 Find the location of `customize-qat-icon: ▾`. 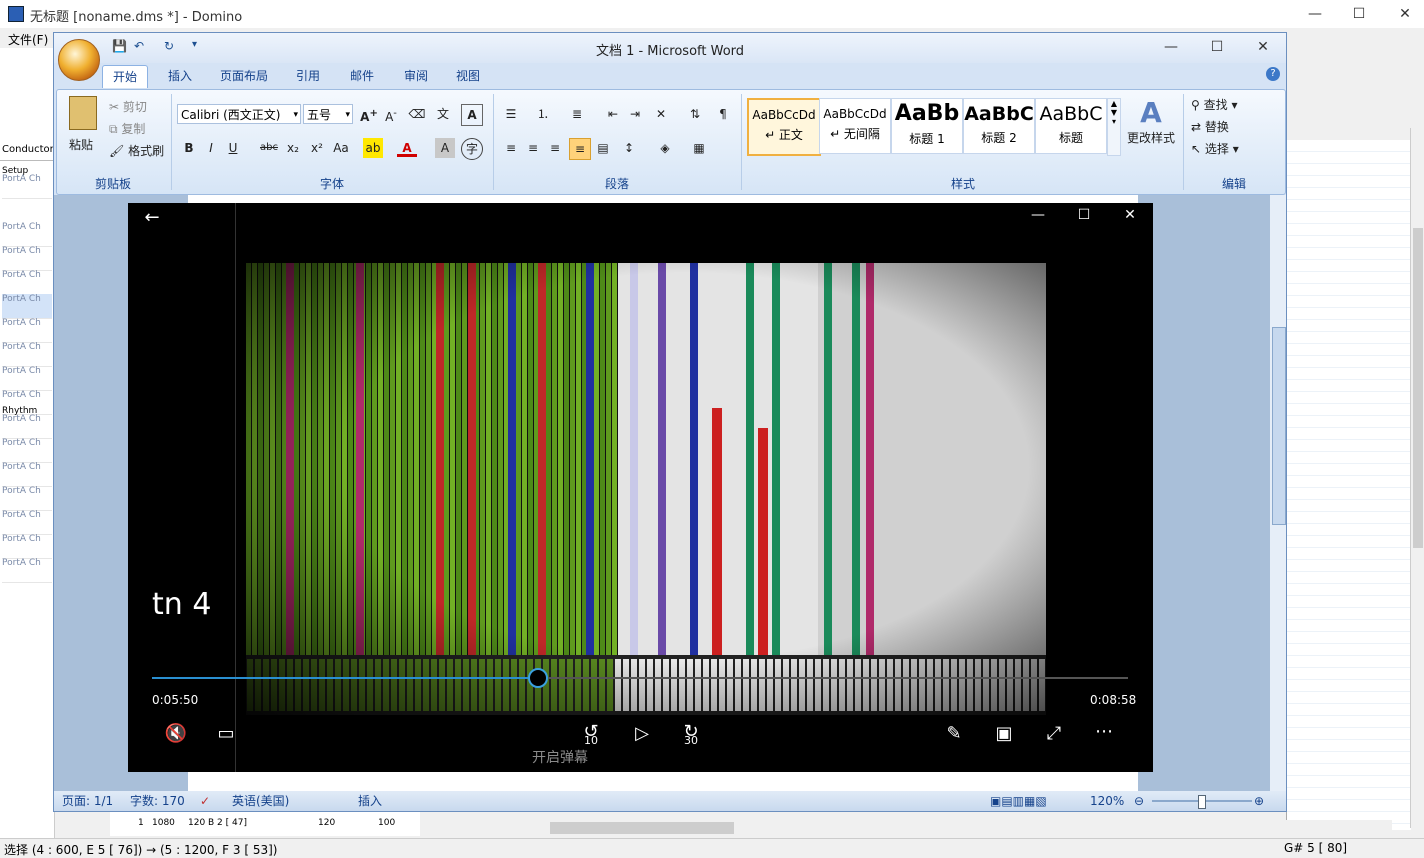

customize-qat-icon: ▾ is located at coordinates (194, 44).